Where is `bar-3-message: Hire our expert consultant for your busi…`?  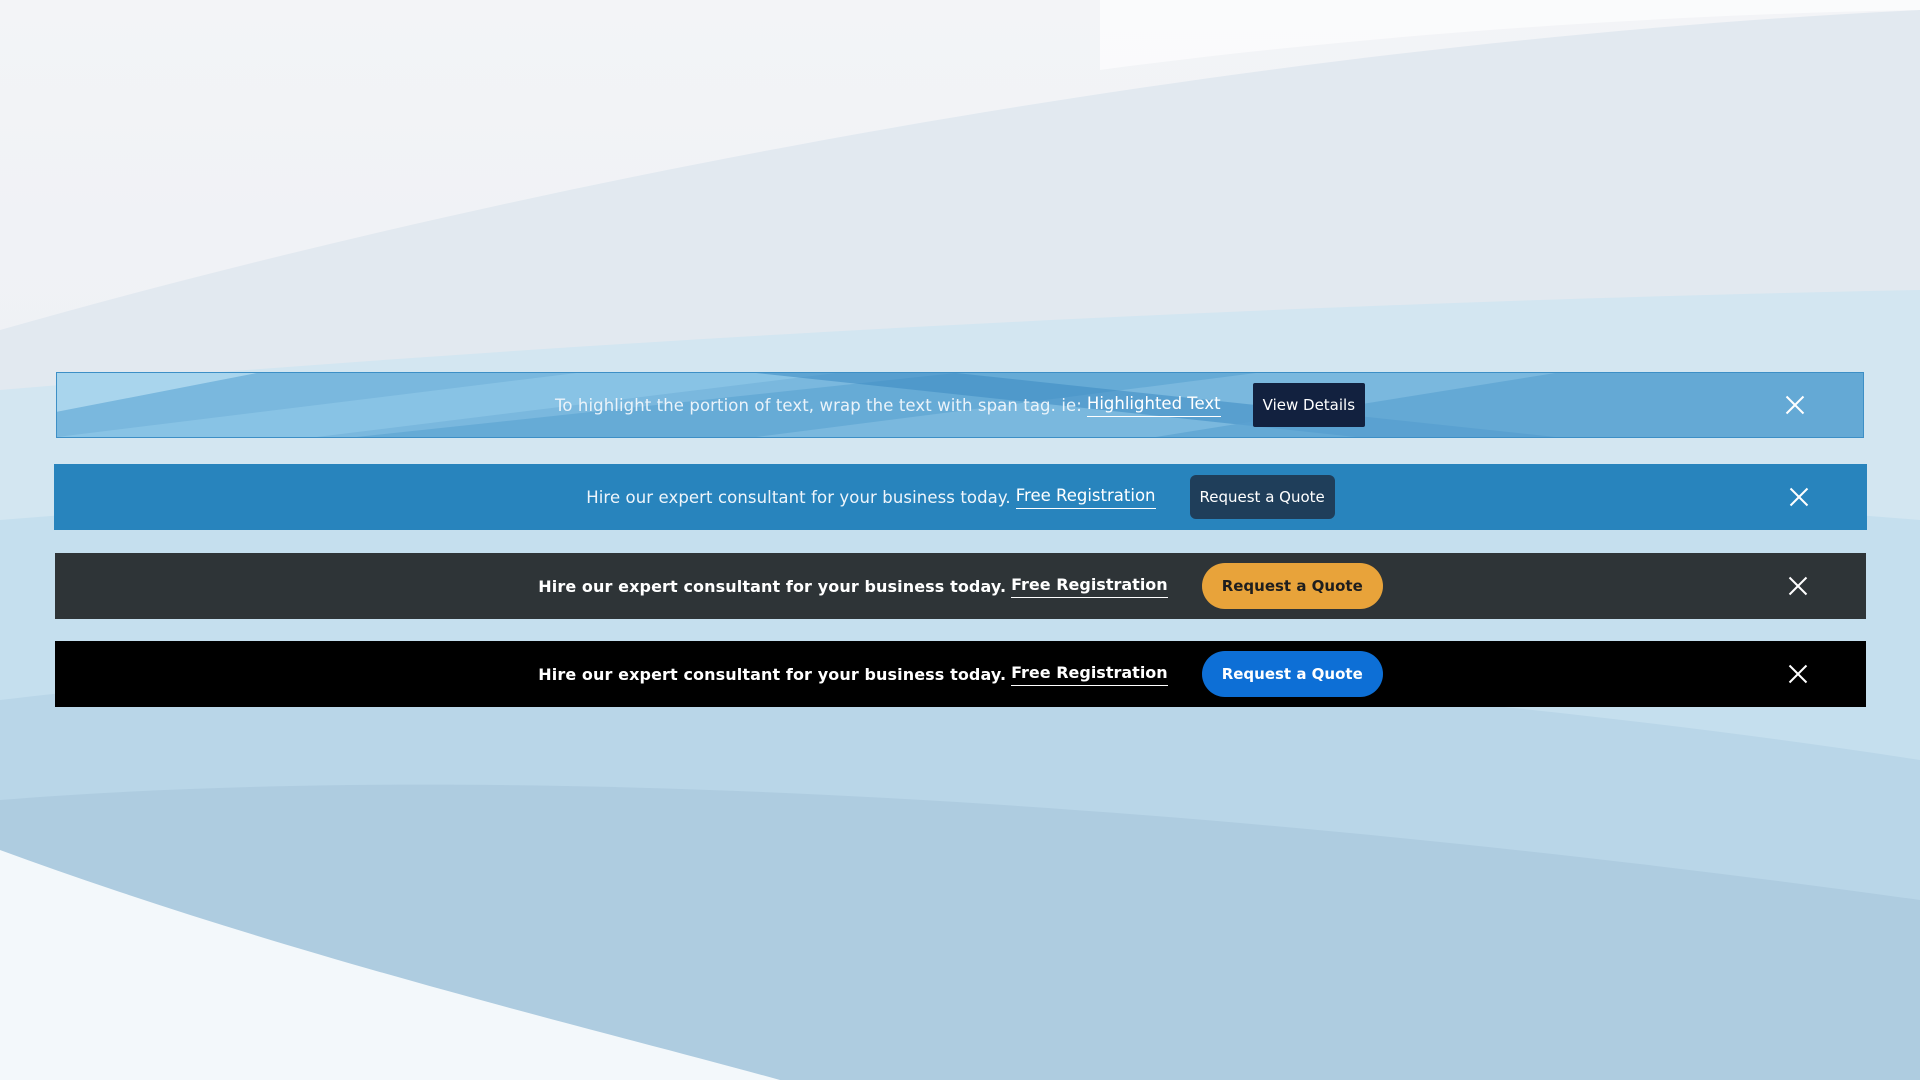
bar-3-message: Hire our expert consultant for your busi… is located at coordinates (772, 586).